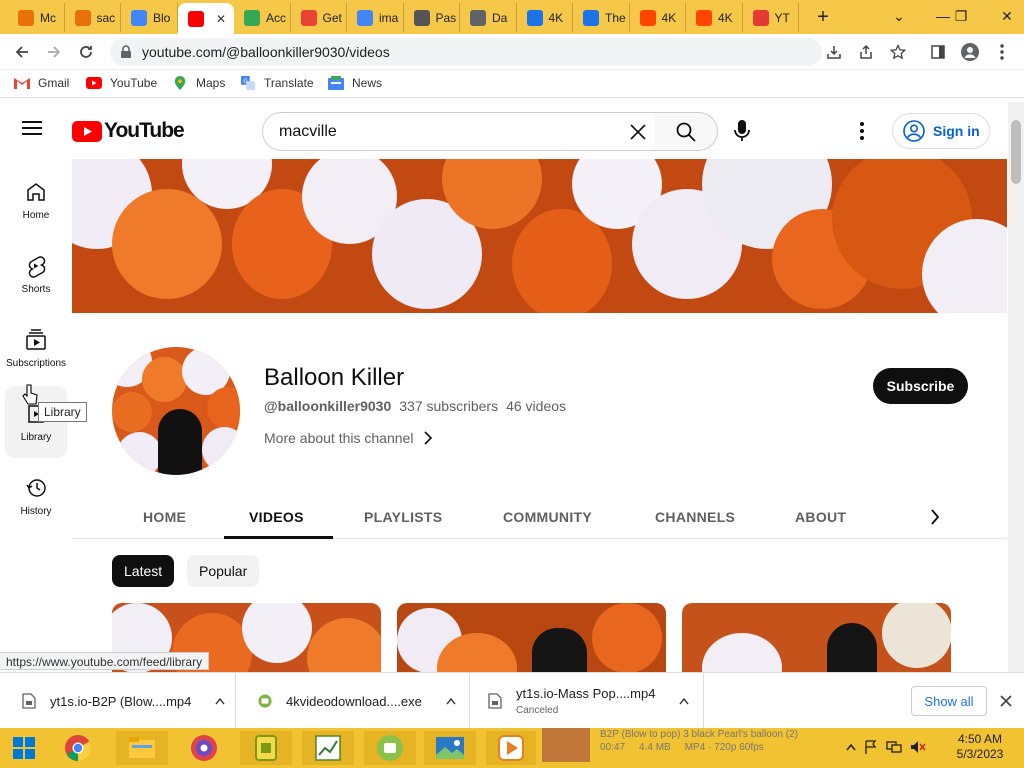 Image resolution: width=1024 pixels, height=768 pixels. What do you see at coordinates (176, 411) in the screenshot?
I see `channel-avatar` at bounding box center [176, 411].